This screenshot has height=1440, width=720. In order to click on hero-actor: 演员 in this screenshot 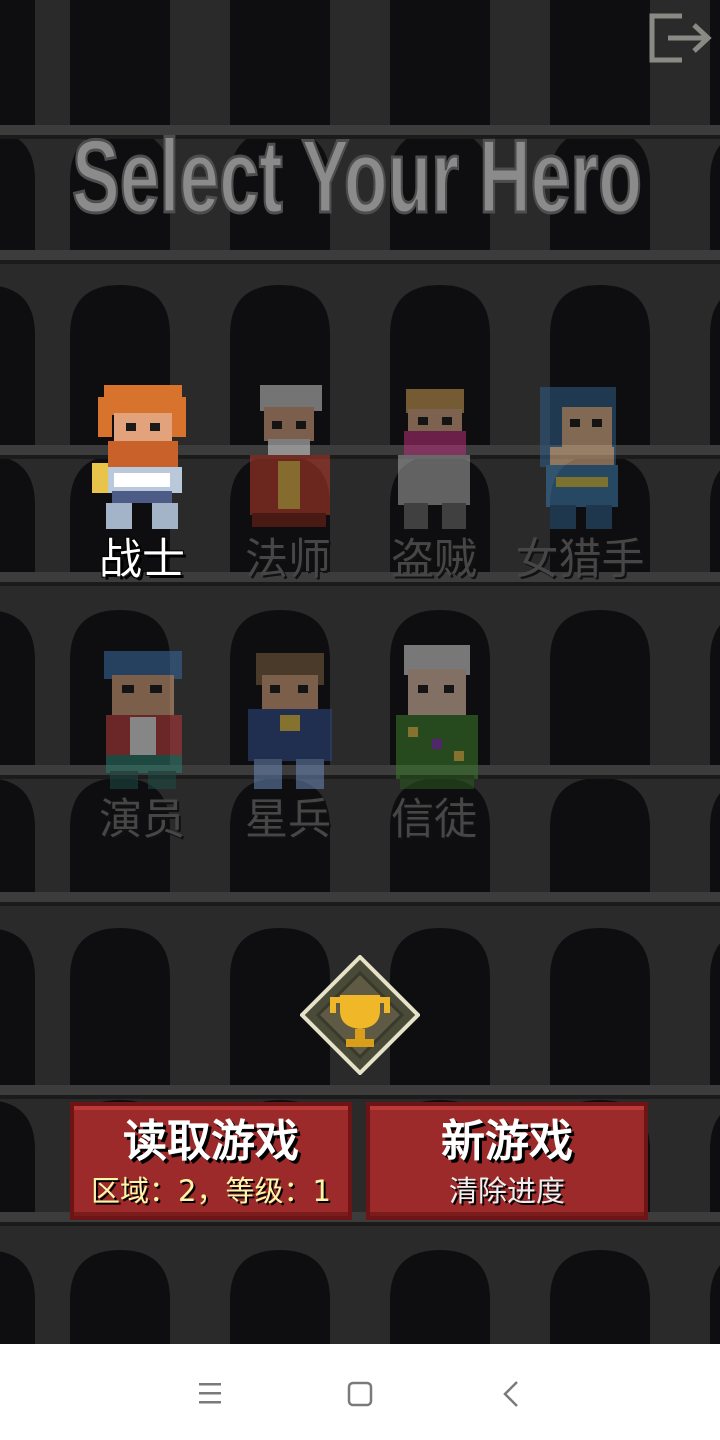, I will do `click(142, 760)`.